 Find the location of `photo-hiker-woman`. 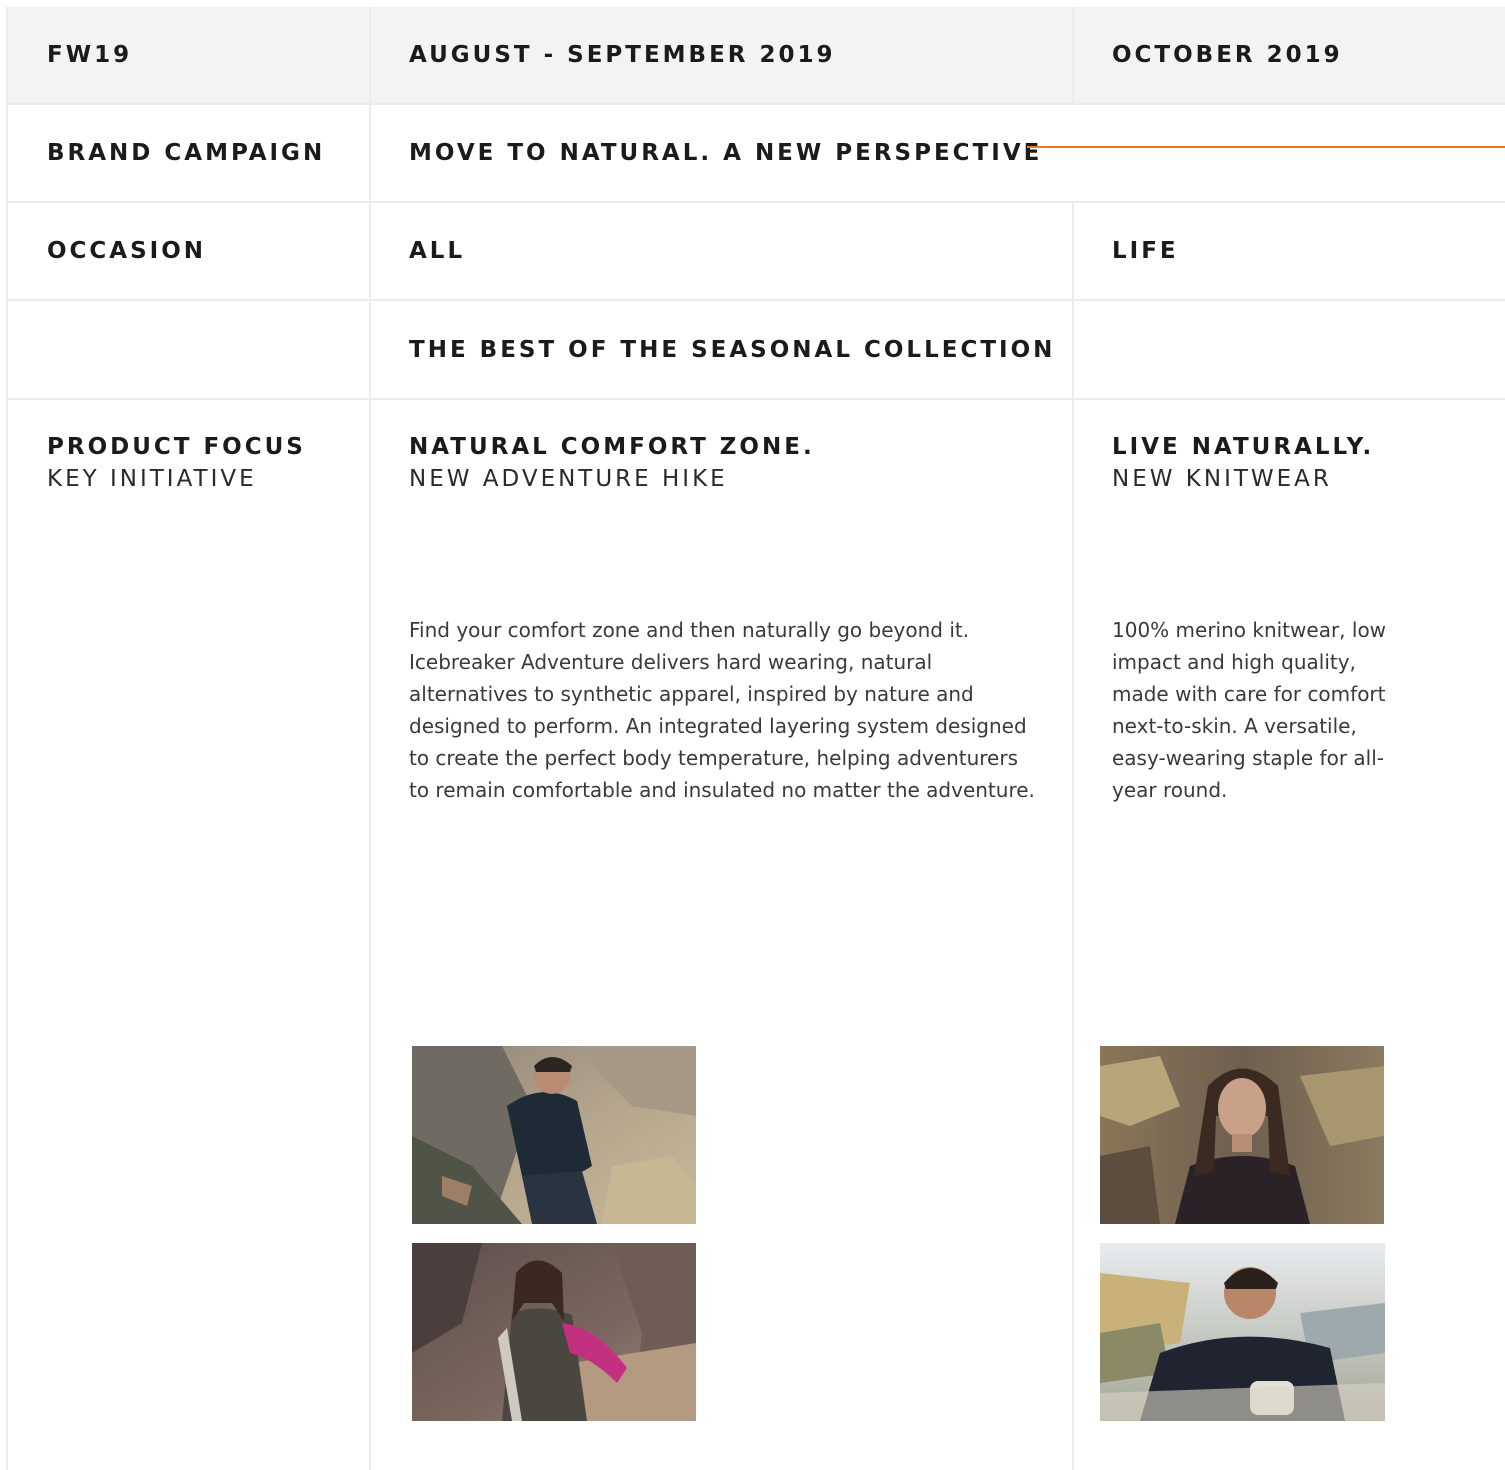

photo-hiker-woman is located at coordinates (554, 1332).